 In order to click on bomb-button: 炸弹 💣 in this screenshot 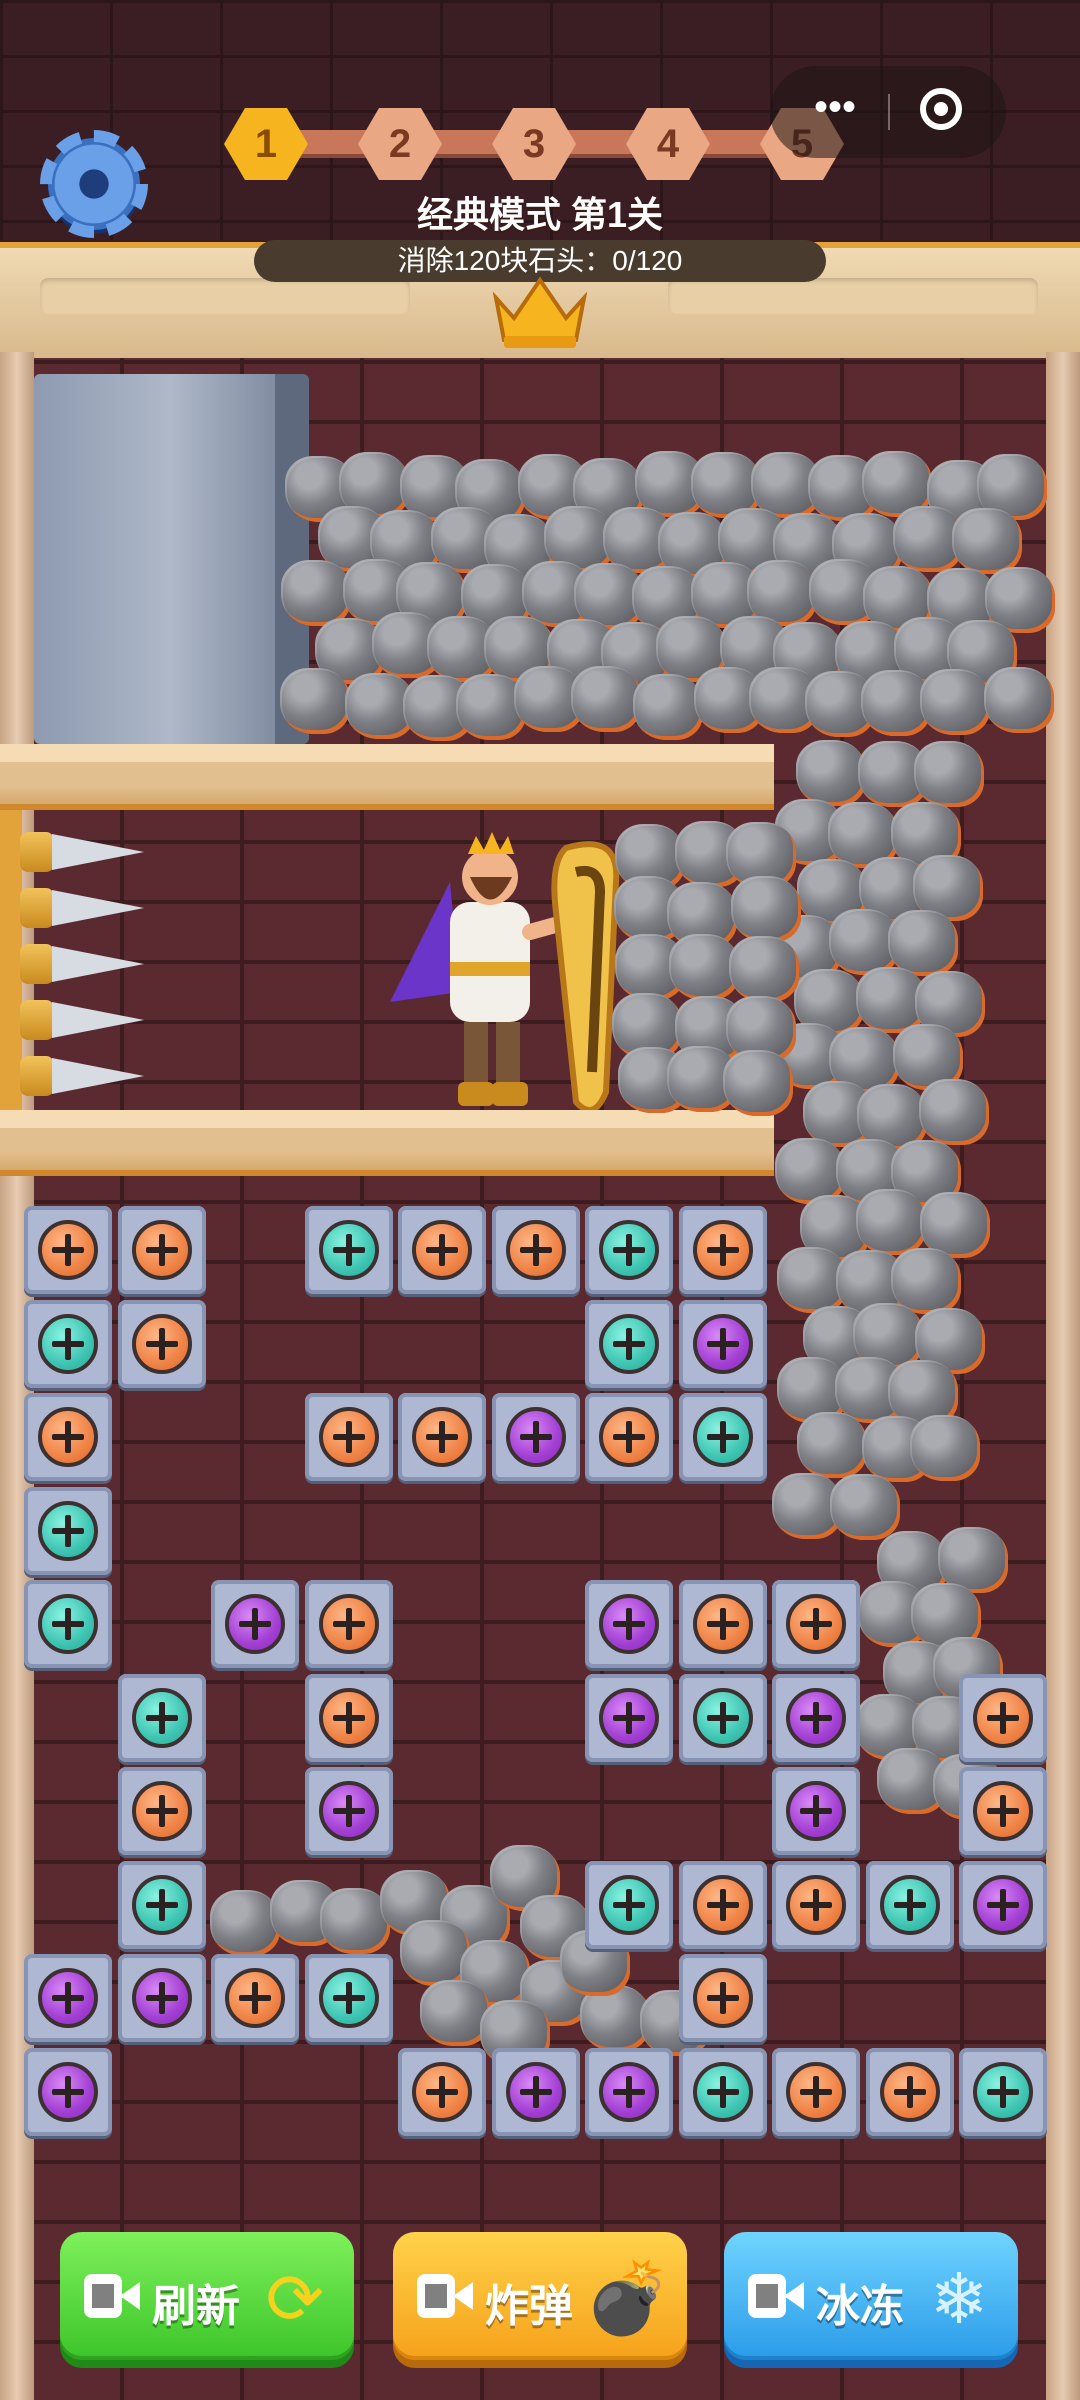, I will do `click(540, 2296)`.